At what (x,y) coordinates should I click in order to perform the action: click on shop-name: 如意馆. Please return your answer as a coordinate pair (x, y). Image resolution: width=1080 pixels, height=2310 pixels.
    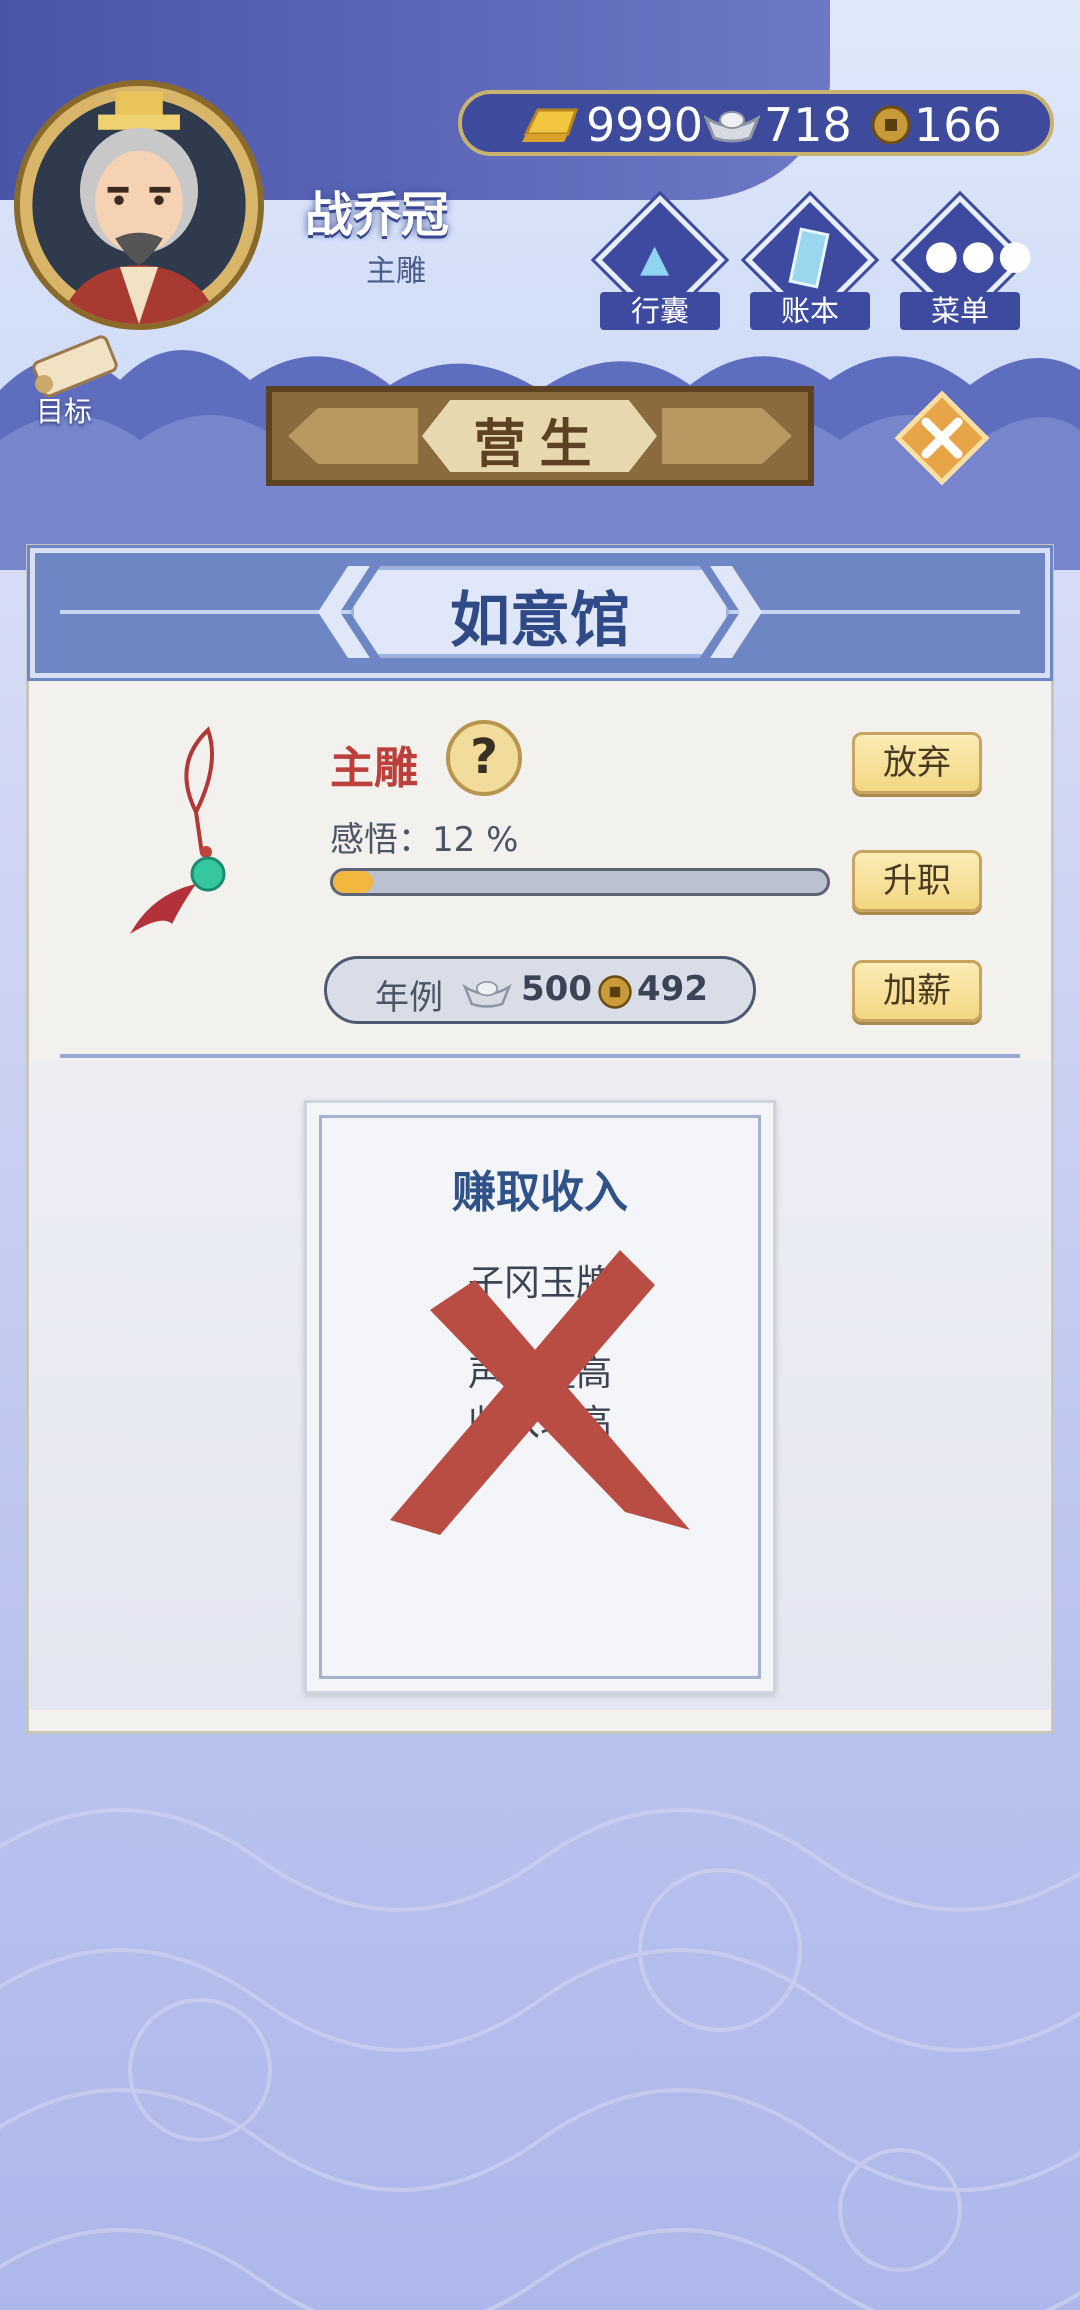
    Looking at the image, I should click on (540, 621).